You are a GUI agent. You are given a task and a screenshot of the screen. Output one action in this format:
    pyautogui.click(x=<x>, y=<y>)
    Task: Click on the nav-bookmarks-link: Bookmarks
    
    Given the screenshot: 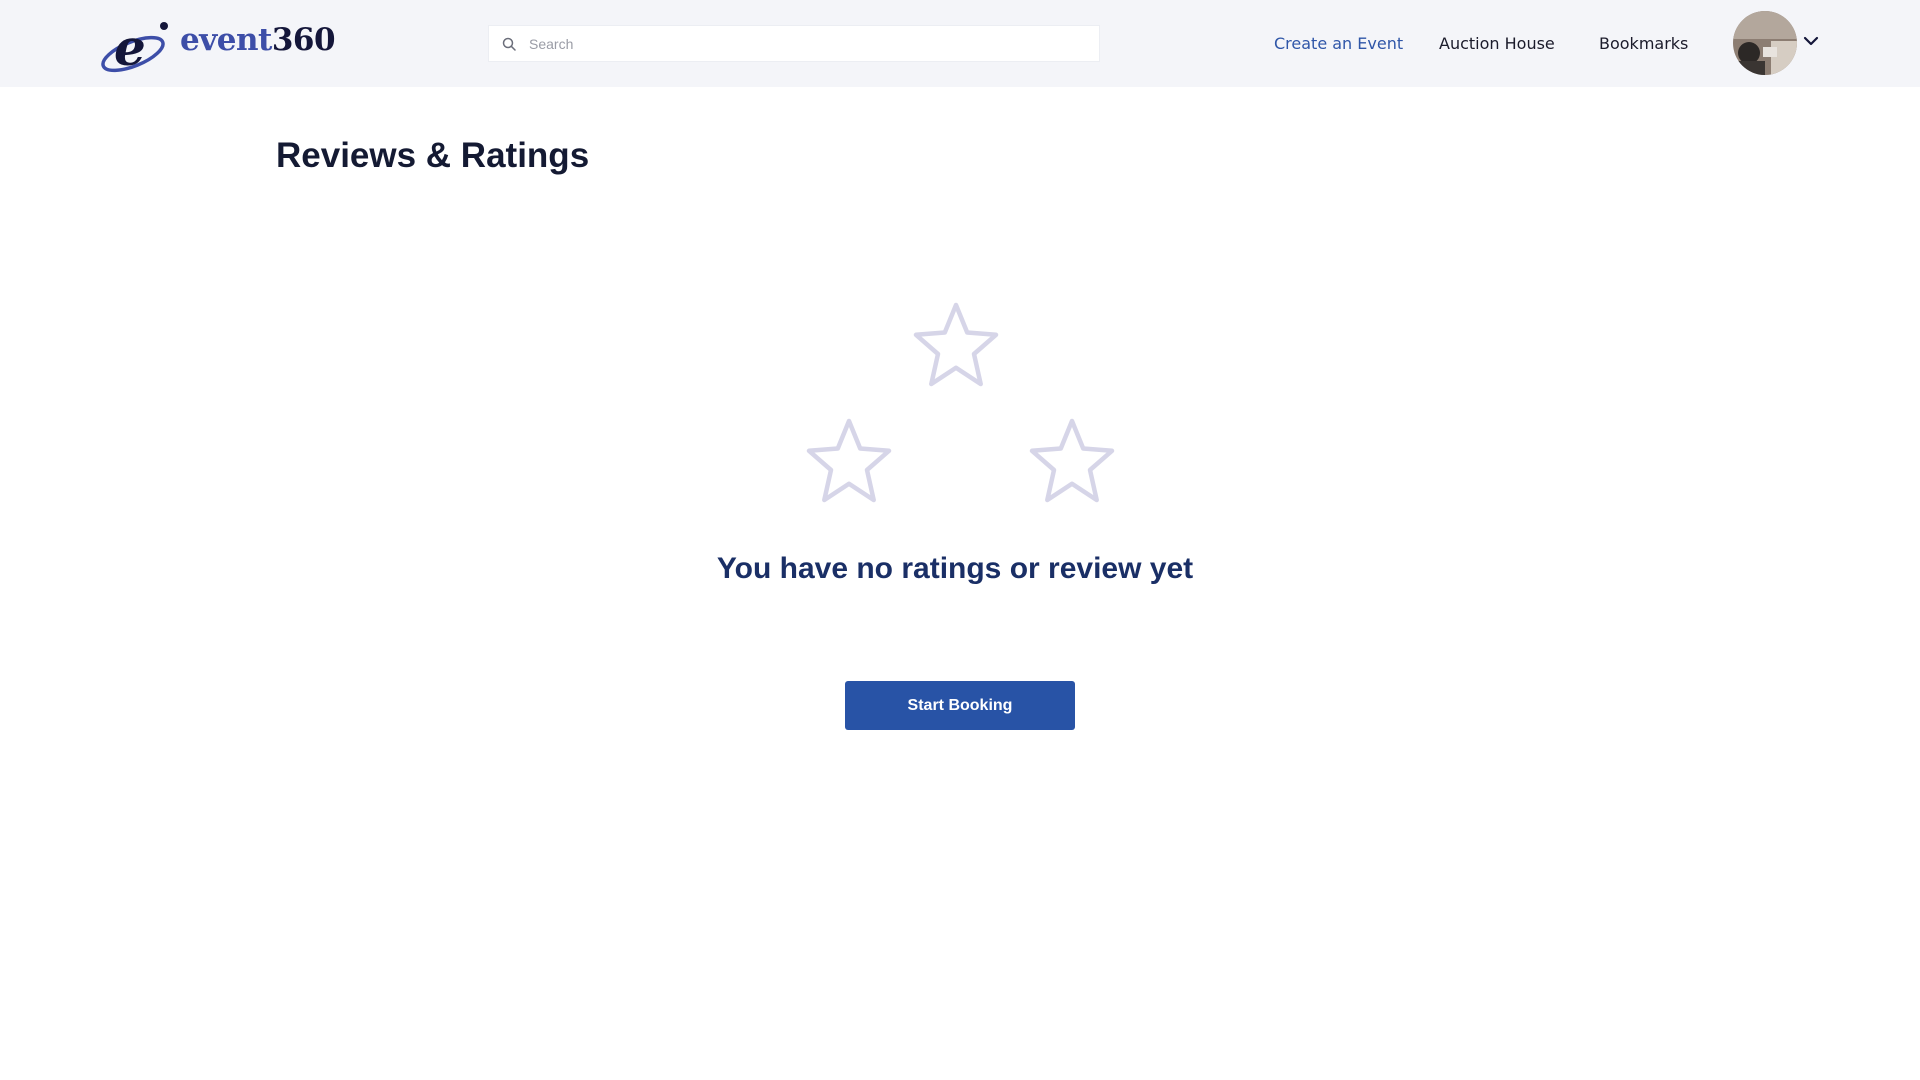 What is the action you would take?
    pyautogui.click(x=1643, y=43)
    